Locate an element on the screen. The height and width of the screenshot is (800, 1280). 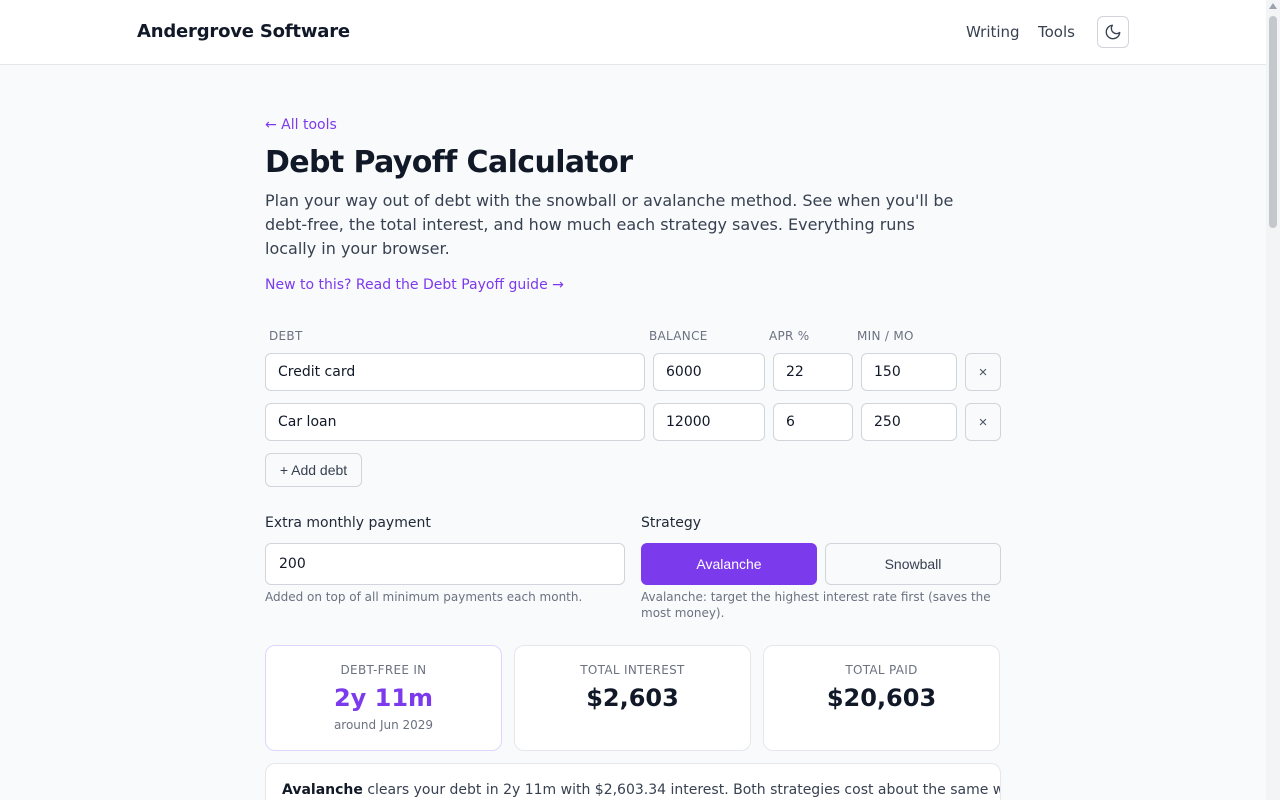
stat-card-debt-free: DEBT-FREE IN 2y 11m around Jun 2029 is located at coordinates (383, 698).